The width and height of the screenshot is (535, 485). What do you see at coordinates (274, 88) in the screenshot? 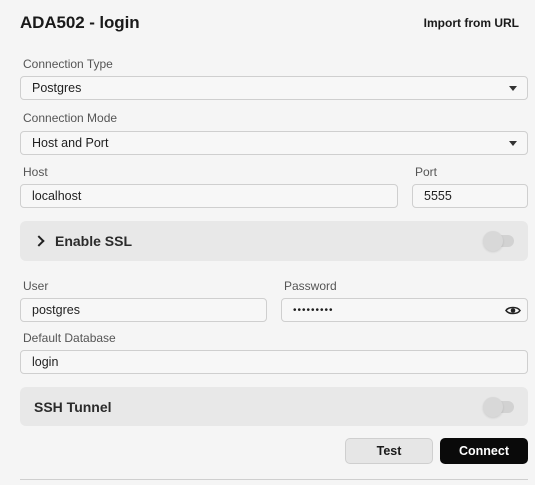
I see `connection-type-select: Postgres` at bounding box center [274, 88].